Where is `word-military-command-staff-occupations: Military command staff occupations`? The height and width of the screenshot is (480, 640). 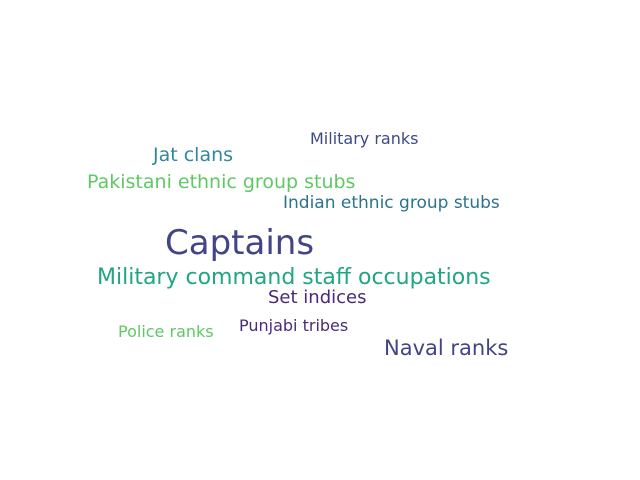
word-military-command-staff-occupations: Military command staff occupations is located at coordinates (294, 277).